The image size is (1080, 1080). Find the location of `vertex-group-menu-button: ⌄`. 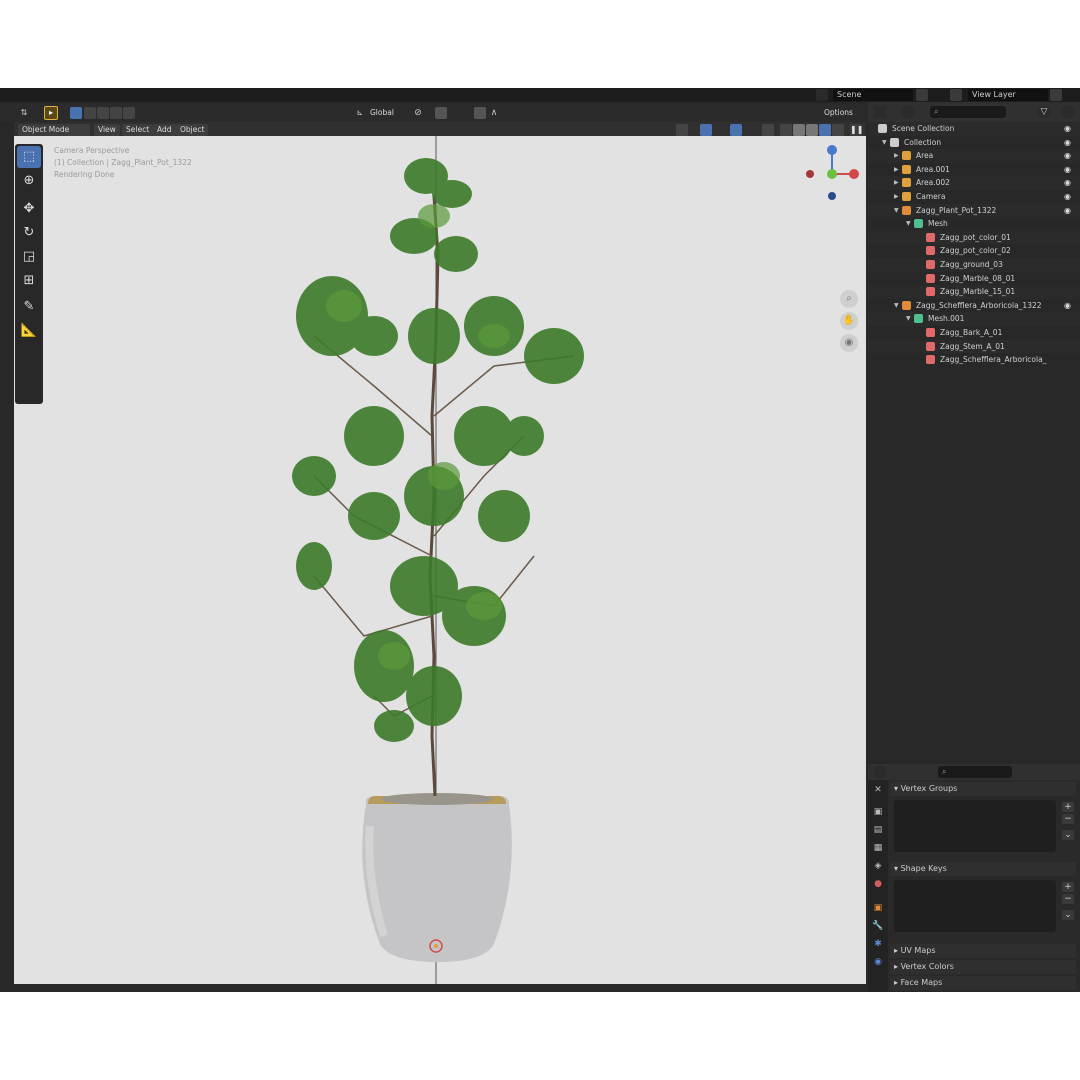

vertex-group-menu-button: ⌄ is located at coordinates (1068, 835).